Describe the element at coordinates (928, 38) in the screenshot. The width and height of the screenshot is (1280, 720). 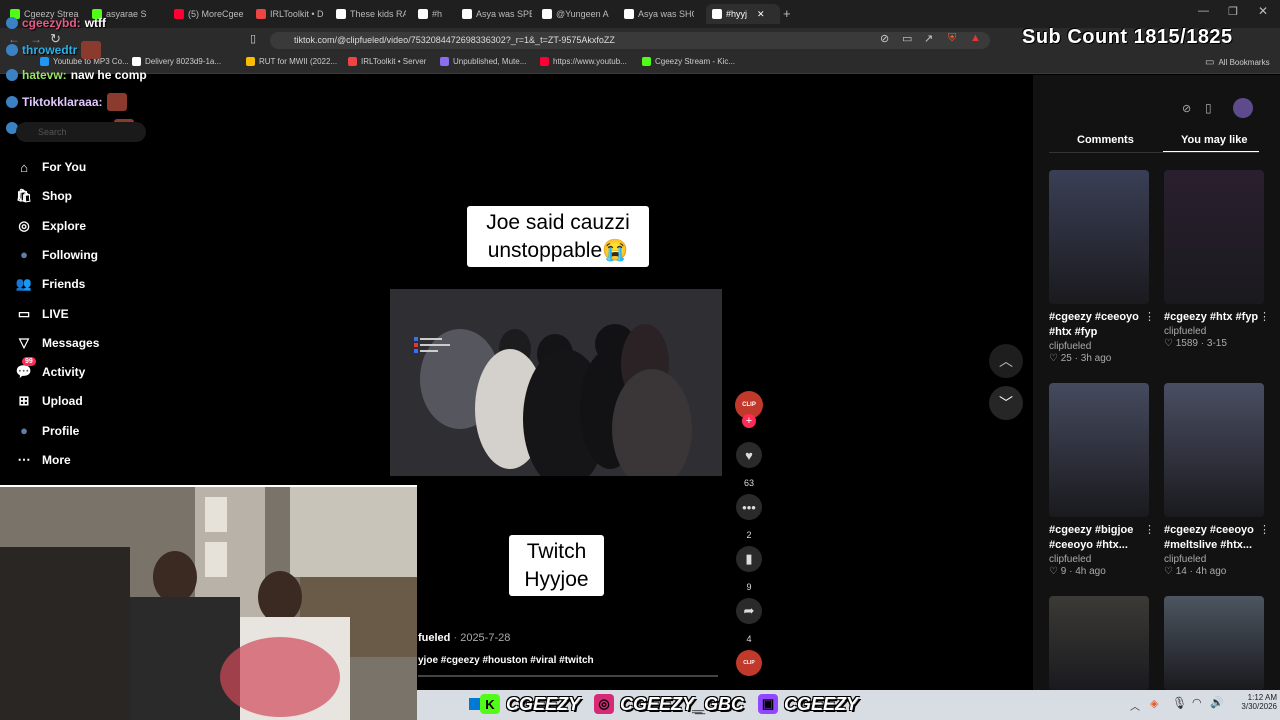
I see `share-icon: ↗` at that location.